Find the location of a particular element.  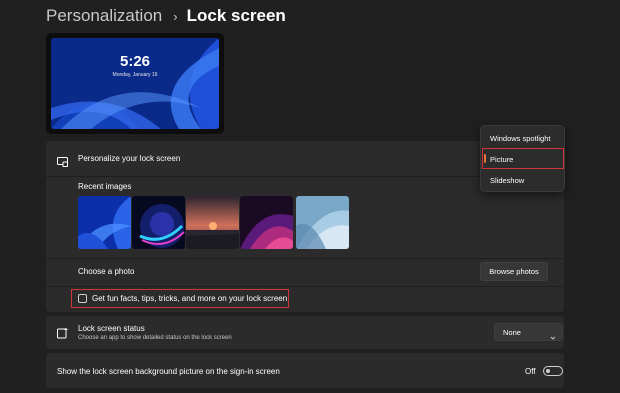

personalize-label: Personalize your lock screen is located at coordinates (129, 158).